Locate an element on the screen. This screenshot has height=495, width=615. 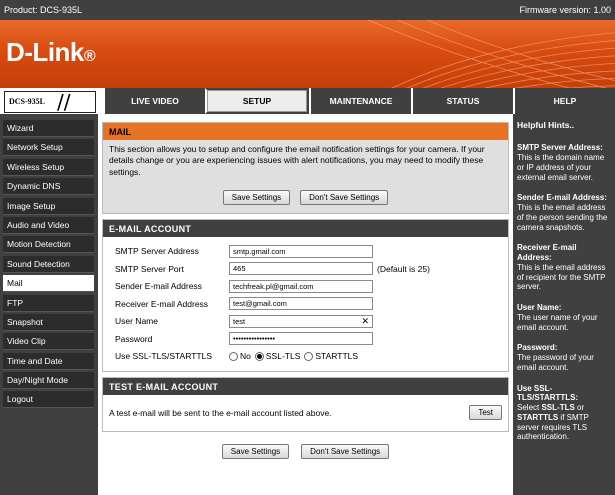
sidebar-item-audio-video: Audio and Video is located at coordinates (48, 225).